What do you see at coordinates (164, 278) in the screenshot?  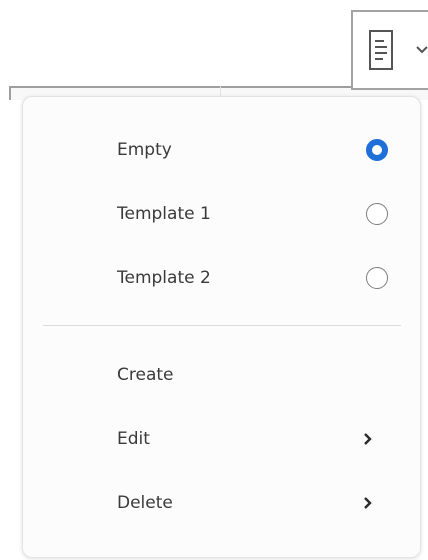 I see `menu-option-label: Template 2` at bounding box center [164, 278].